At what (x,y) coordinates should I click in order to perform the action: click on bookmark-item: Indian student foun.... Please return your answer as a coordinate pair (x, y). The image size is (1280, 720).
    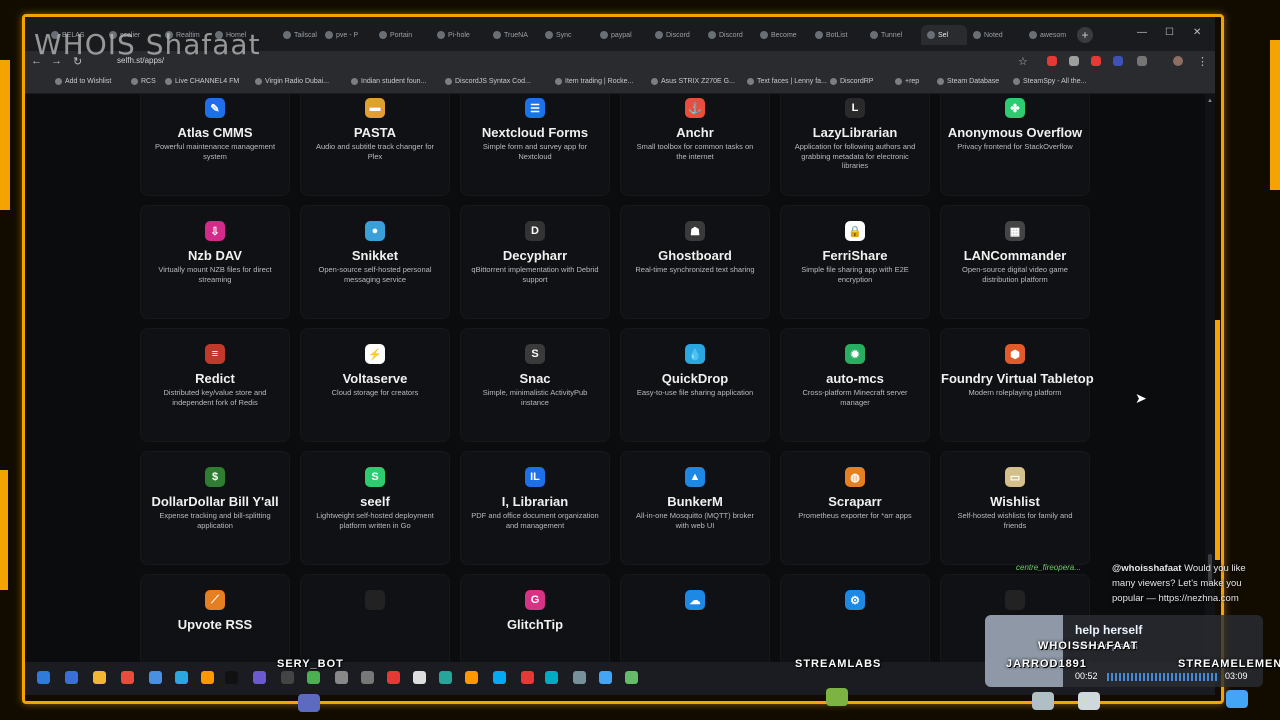
    Looking at the image, I should click on (388, 81).